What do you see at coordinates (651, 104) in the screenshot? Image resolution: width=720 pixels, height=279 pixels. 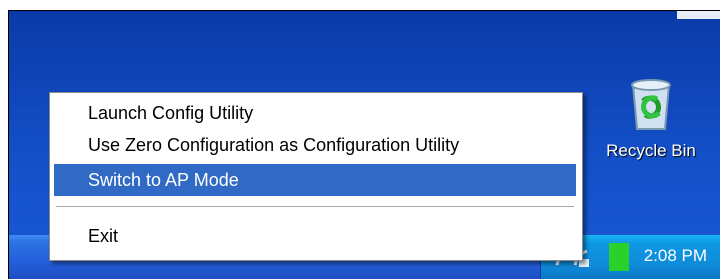 I see `recycle-bin-icon` at bounding box center [651, 104].